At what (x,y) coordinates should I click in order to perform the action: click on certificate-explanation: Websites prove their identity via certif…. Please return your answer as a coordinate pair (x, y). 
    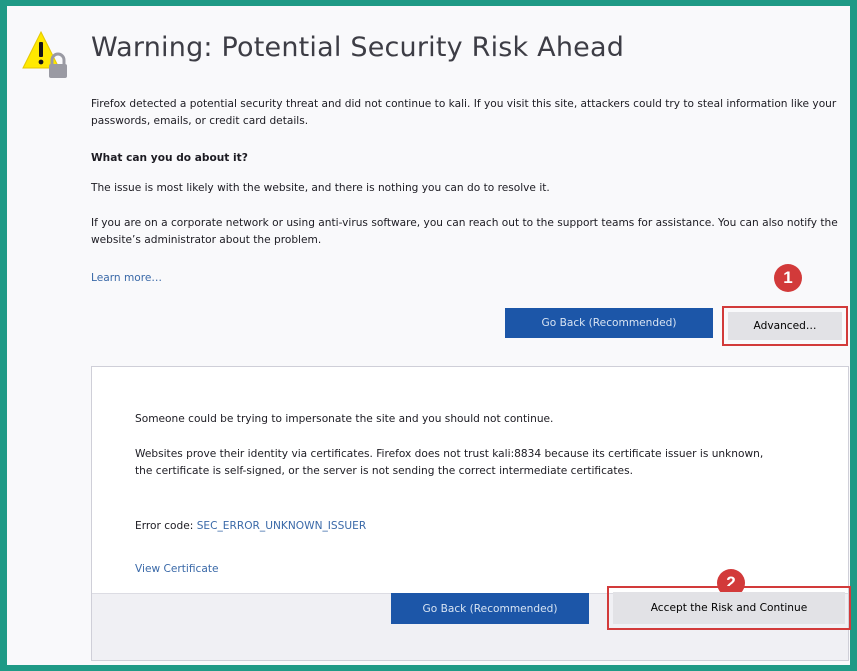
    Looking at the image, I should click on (449, 462).